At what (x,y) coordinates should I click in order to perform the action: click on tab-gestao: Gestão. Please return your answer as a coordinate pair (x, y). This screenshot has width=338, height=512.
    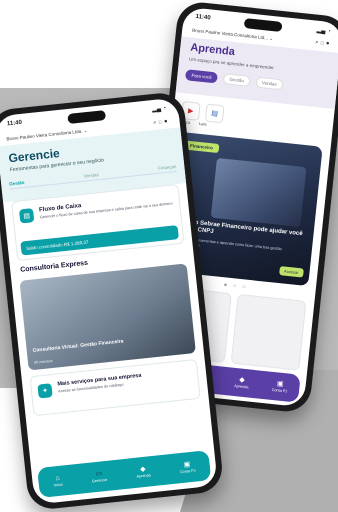
    Looking at the image, I should click on (17, 183).